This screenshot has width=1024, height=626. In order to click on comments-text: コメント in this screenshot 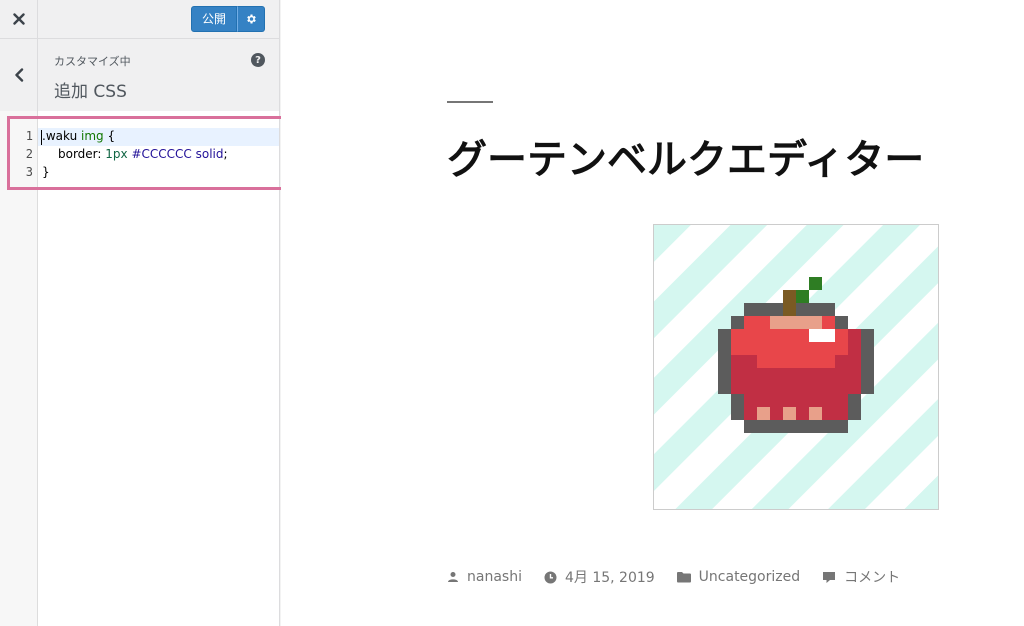, I will do `click(872, 578)`.